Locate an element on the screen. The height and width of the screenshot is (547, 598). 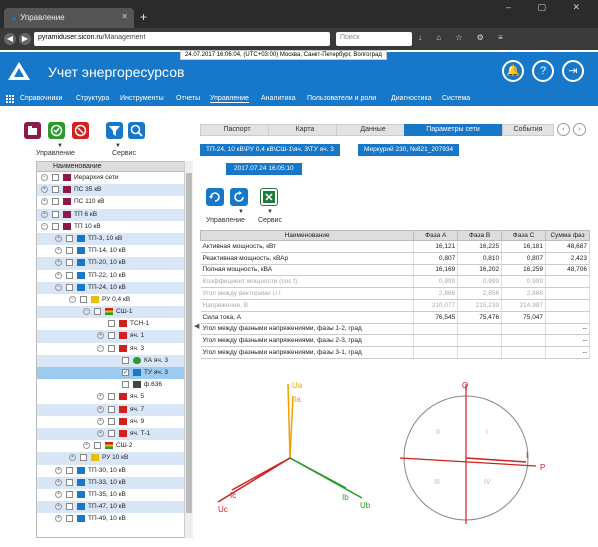
tree-row: + ТП-30, 10 кВ is located at coordinates (114, 471).